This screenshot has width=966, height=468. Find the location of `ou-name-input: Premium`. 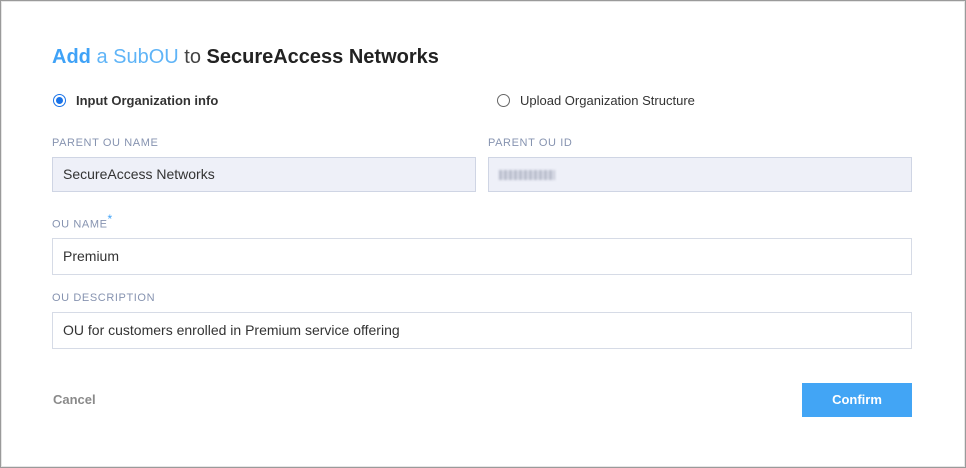

ou-name-input: Premium is located at coordinates (482, 256).